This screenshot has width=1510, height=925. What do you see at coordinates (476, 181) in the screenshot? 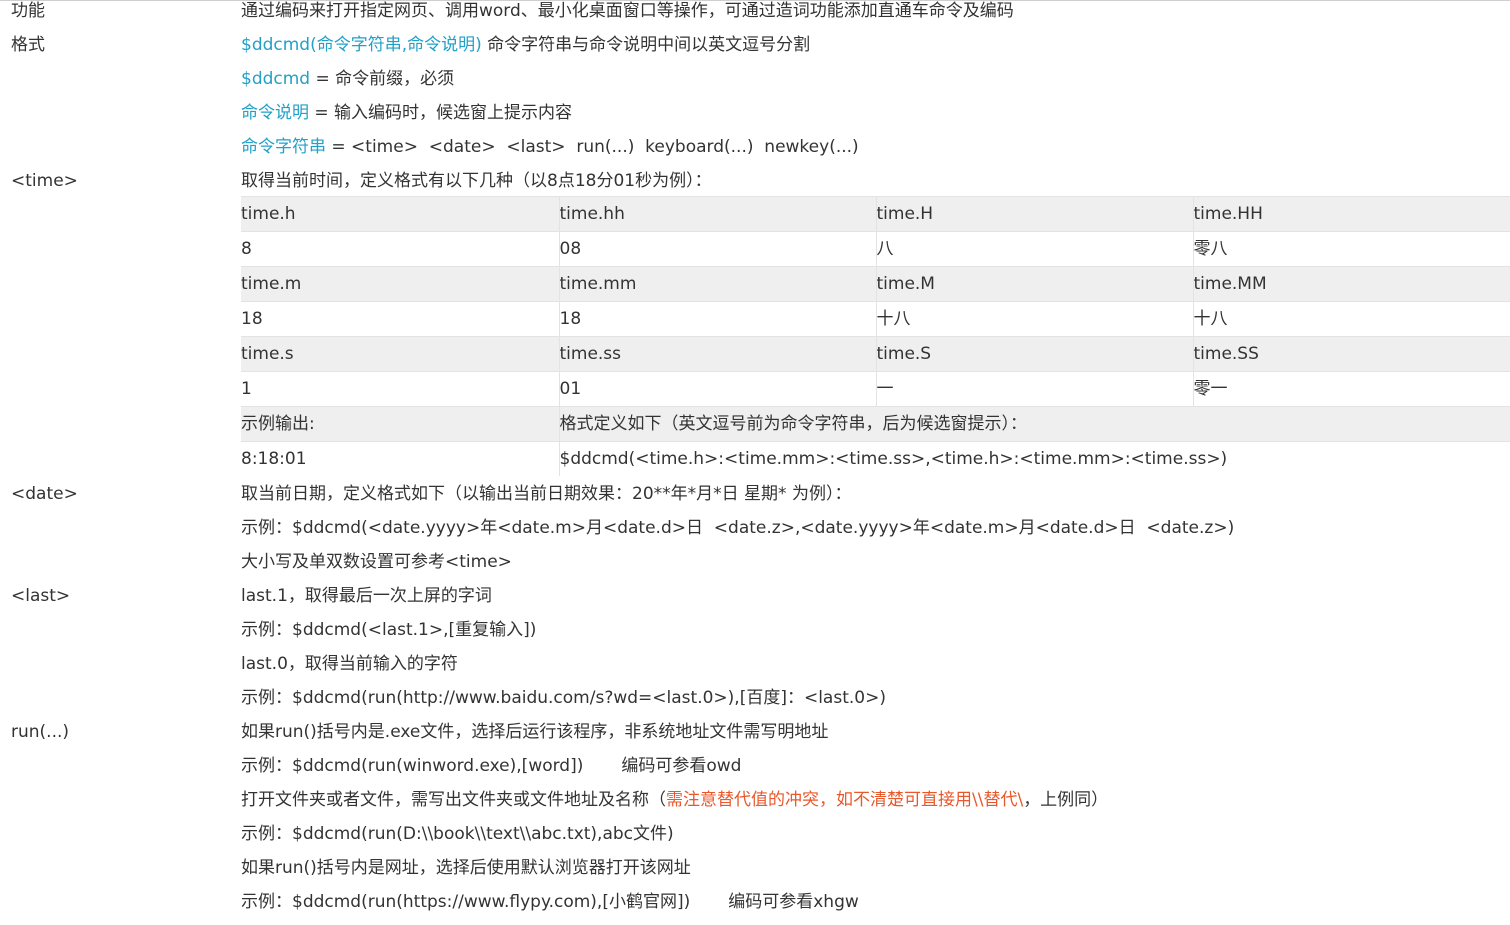
I see `time-intro: 取得当前时间，定义格式有以下几种（以8点18分01秒为例）：` at bounding box center [476, 181].